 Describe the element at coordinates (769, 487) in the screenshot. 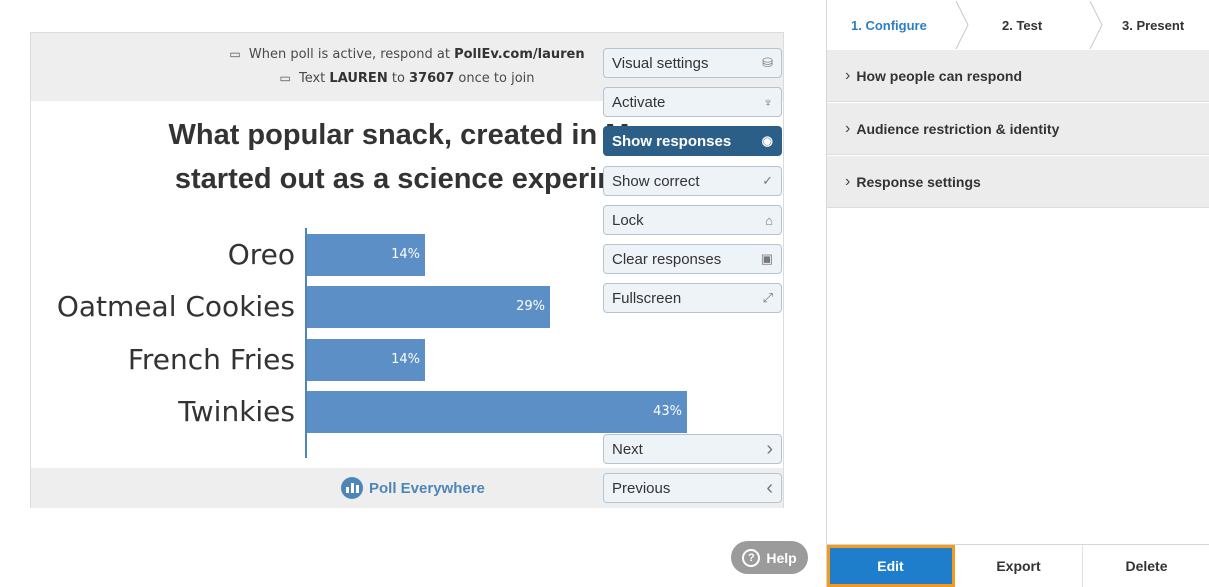

I see `chevron-left-icon: ‹` at that location.